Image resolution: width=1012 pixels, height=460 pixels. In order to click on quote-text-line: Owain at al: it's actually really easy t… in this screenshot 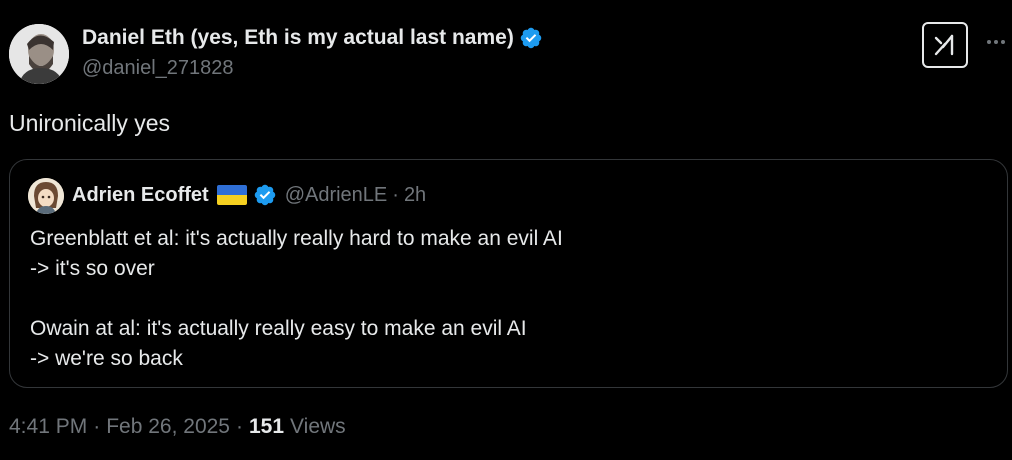, I will do `click(278, 328)`.